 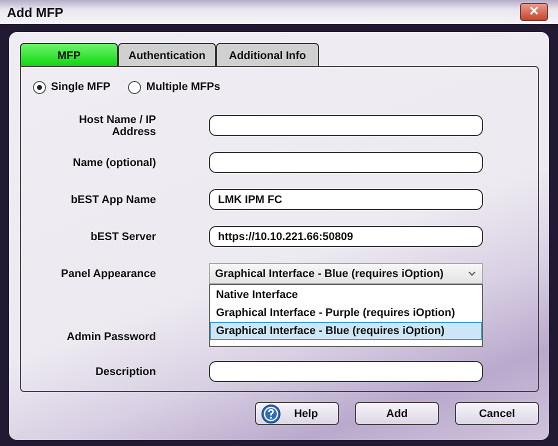 What do you see at coordinates (111, 337) in the screenshot?
I see `field-label: Admin Password` at bounding box center [111, 337].